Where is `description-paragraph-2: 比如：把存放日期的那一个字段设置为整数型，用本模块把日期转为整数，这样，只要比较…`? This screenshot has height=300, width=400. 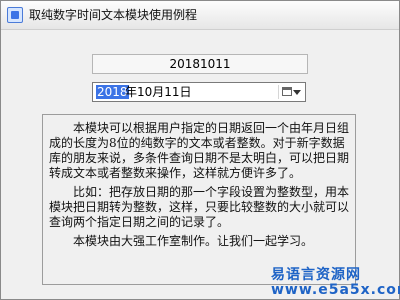 description-paragraph-2: 比如：把存放日期的那一个字段设置为整数型，用本模块把日期转为整数，这样，只要比较… is located at coordinates (199, 207).